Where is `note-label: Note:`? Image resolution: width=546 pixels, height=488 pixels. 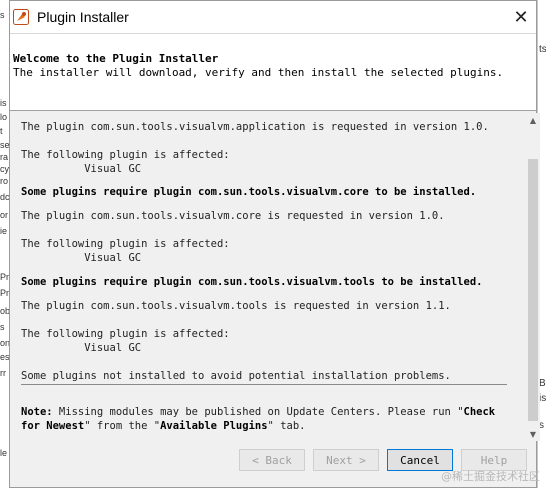 note-label: Note: is located at coordinates (37, 412).